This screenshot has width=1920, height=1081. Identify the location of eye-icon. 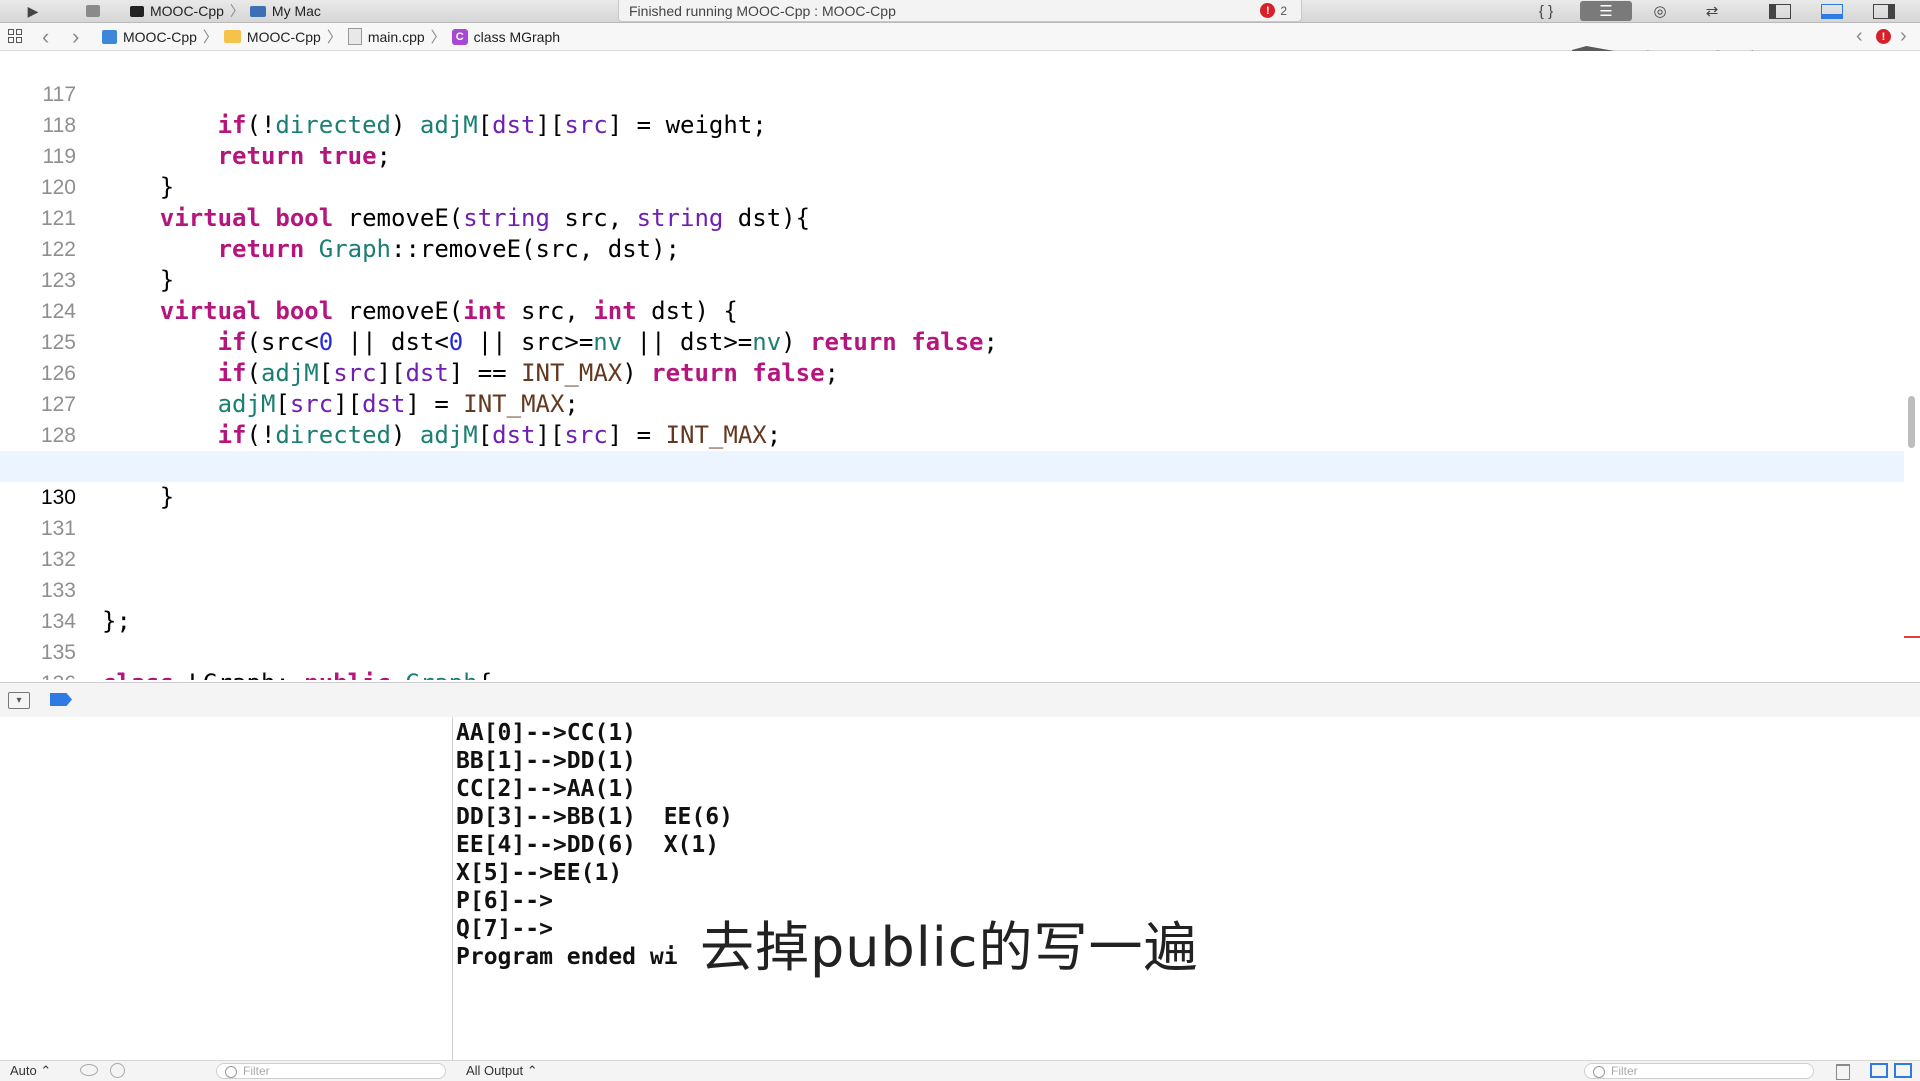
(89, 1070).